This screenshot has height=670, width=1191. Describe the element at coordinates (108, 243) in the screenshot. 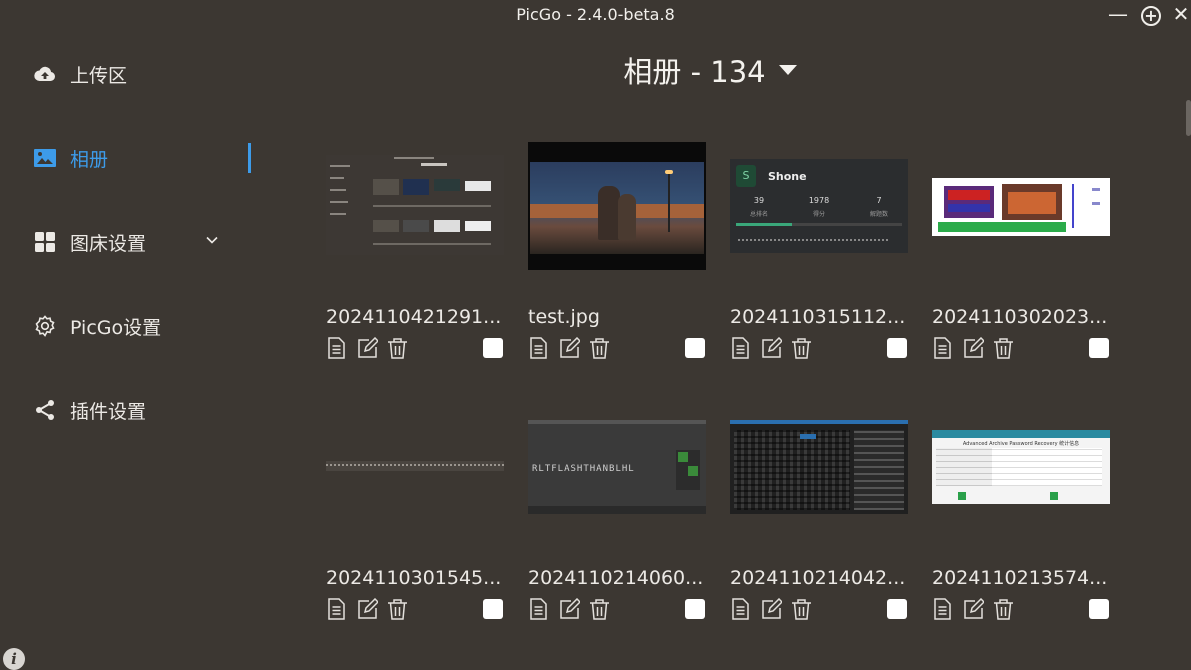

I see `sidebar-item-label: 图床设置` at that location.